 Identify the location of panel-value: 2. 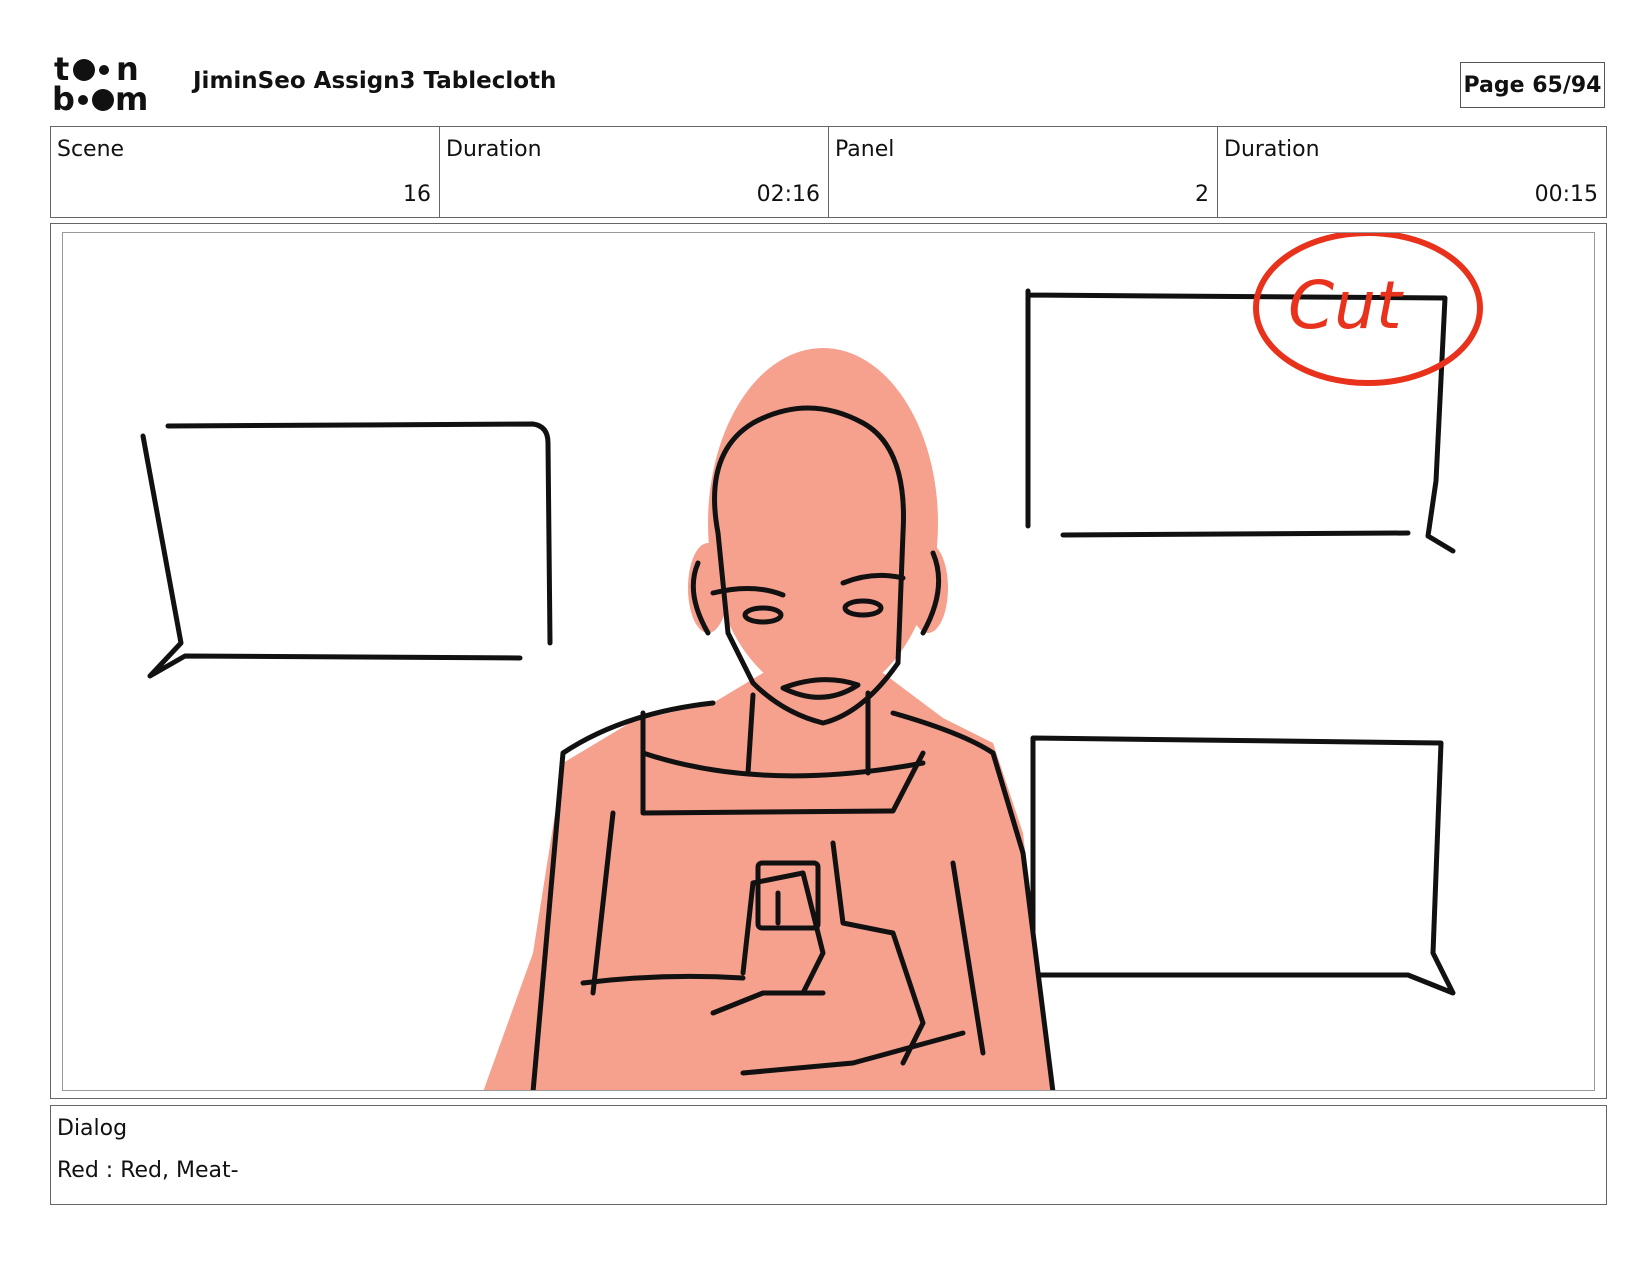
(1202, 194).